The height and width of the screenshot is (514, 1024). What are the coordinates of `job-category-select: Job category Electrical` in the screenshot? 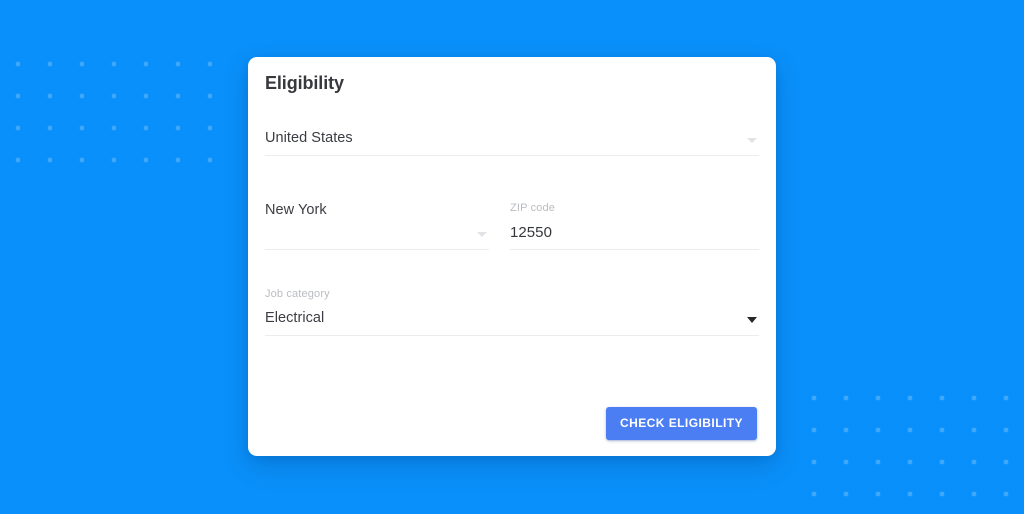 It's located at (512, 311).